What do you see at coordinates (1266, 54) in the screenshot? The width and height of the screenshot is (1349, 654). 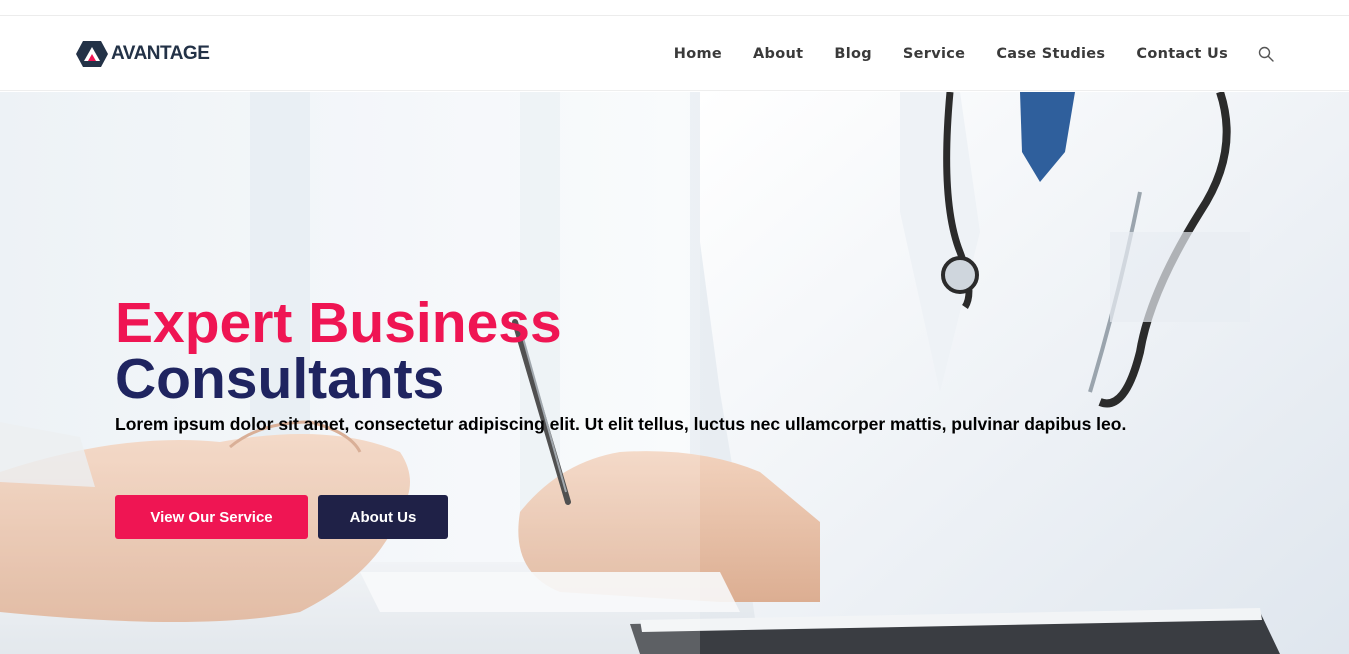 I see `search-icon` at bounding box center [1266, 54].